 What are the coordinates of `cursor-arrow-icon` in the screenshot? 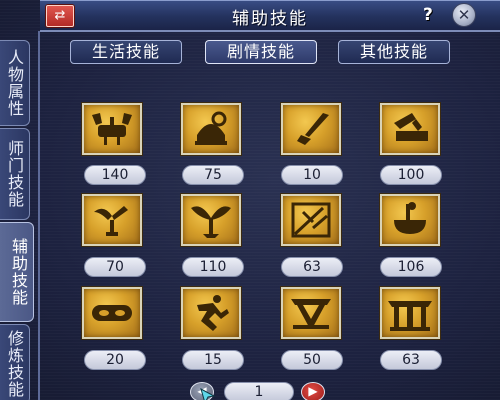 It's located at (208, 394).